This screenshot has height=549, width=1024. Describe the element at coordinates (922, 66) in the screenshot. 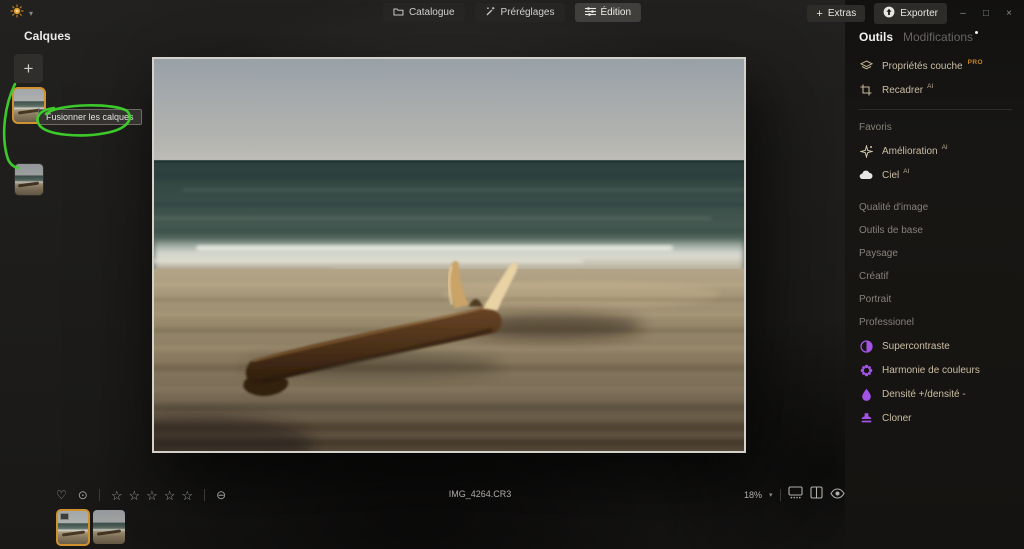

I see `tool-label: Propriétés couche` at that location.